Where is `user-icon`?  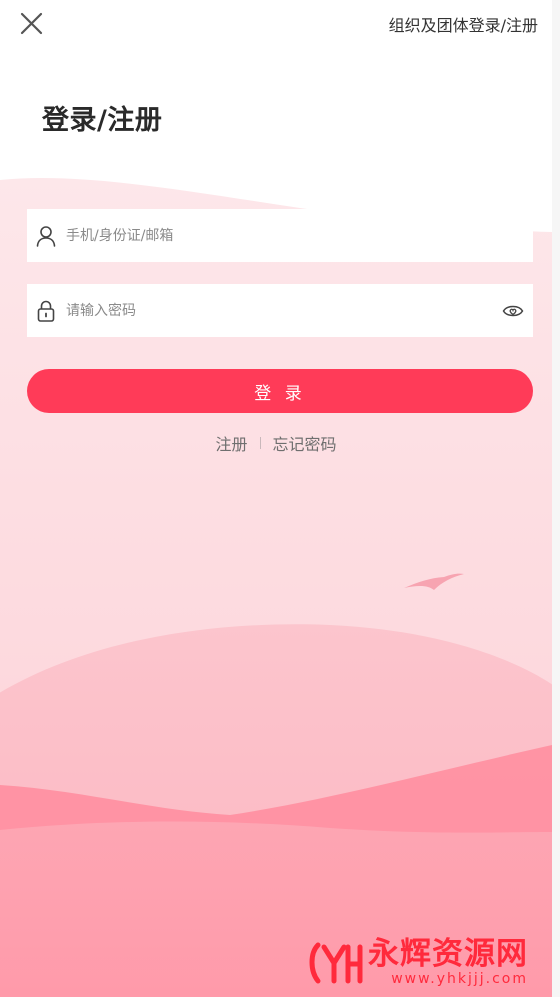 user-icon is located at coordinates (46, 236).